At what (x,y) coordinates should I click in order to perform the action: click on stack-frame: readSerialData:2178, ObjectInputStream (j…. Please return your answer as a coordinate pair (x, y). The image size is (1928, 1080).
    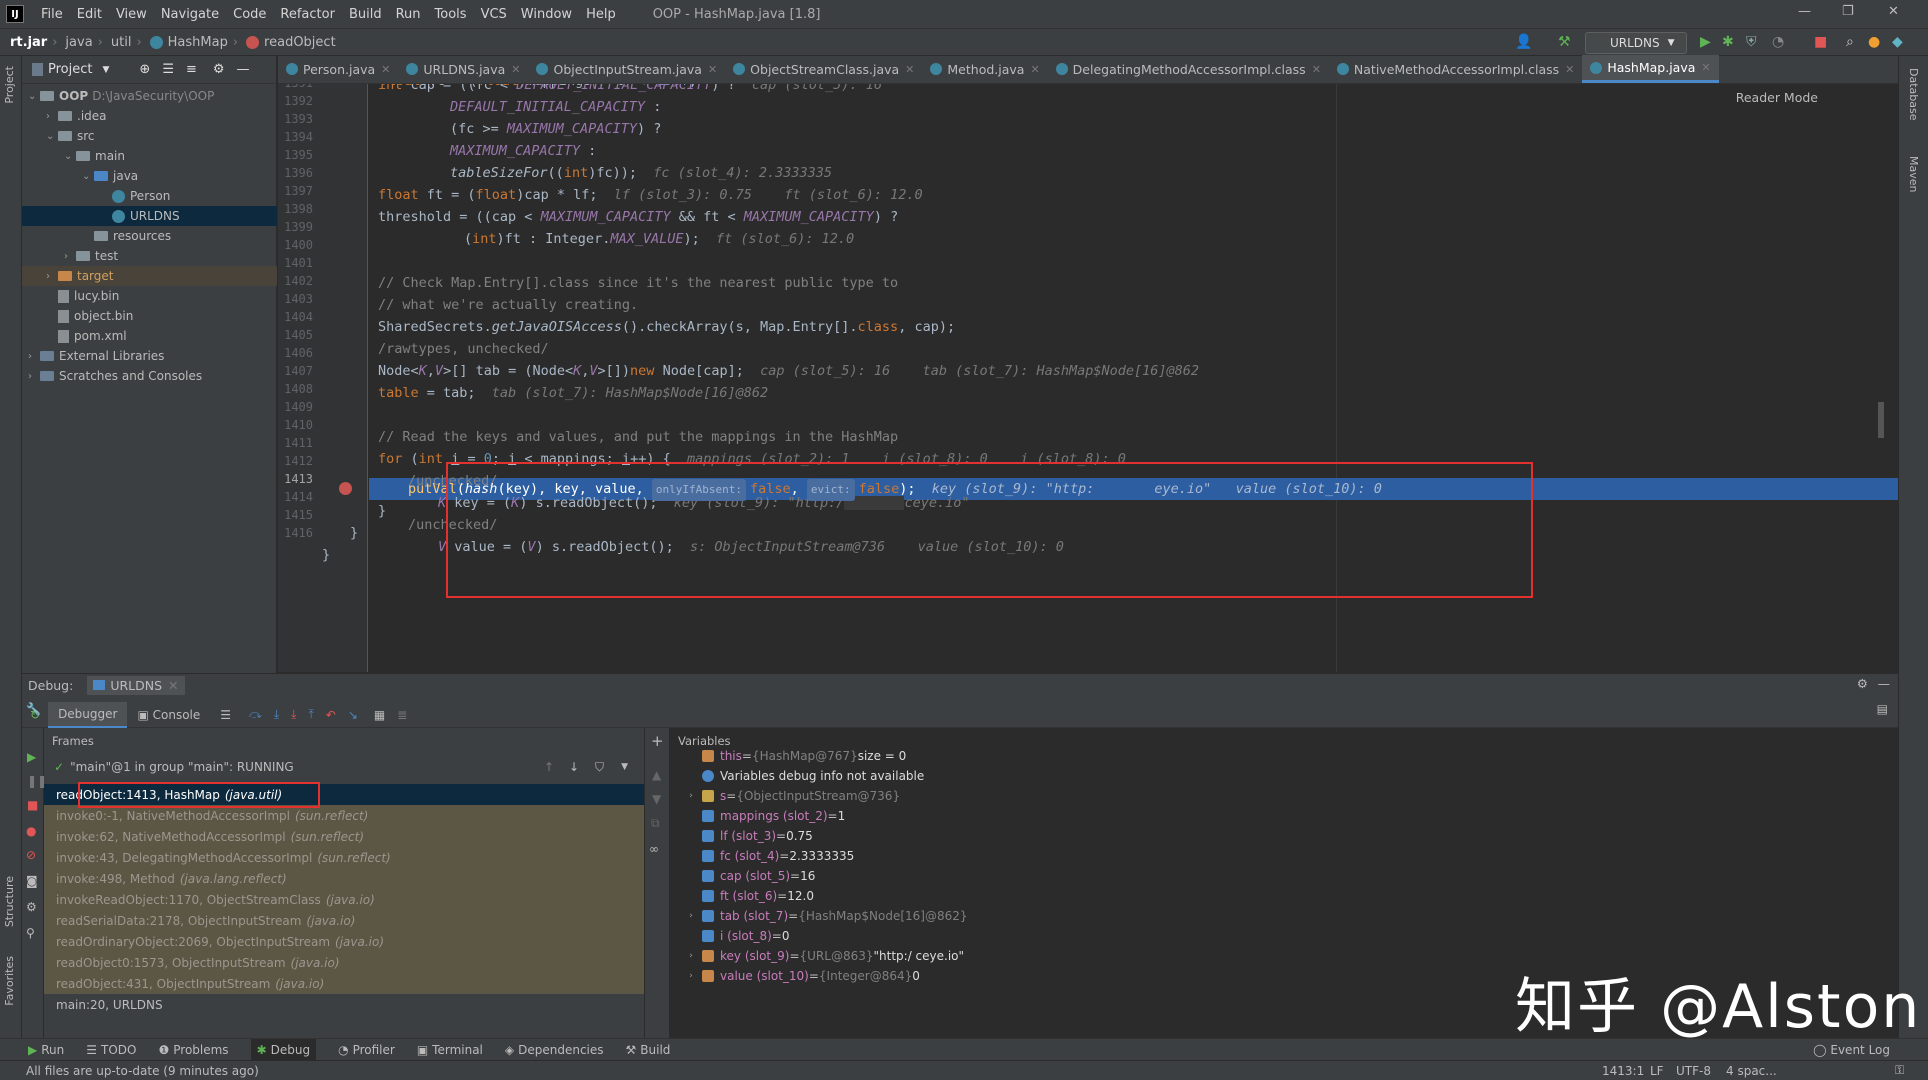
    Looking at the image, I should click on (344, 920).